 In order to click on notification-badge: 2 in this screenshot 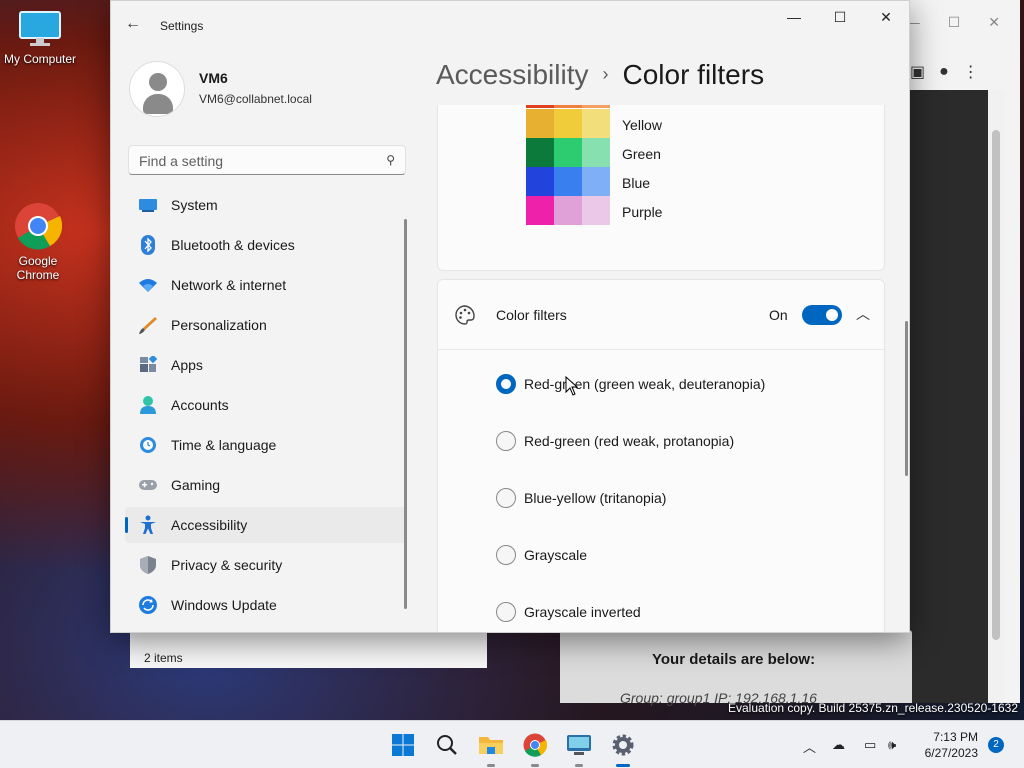, I will do `click(996, 745)`.